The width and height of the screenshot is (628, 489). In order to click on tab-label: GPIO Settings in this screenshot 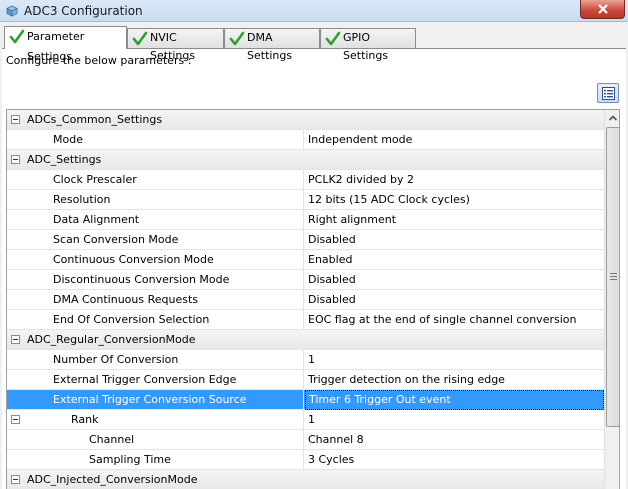, I will do `click(366, 46)`.